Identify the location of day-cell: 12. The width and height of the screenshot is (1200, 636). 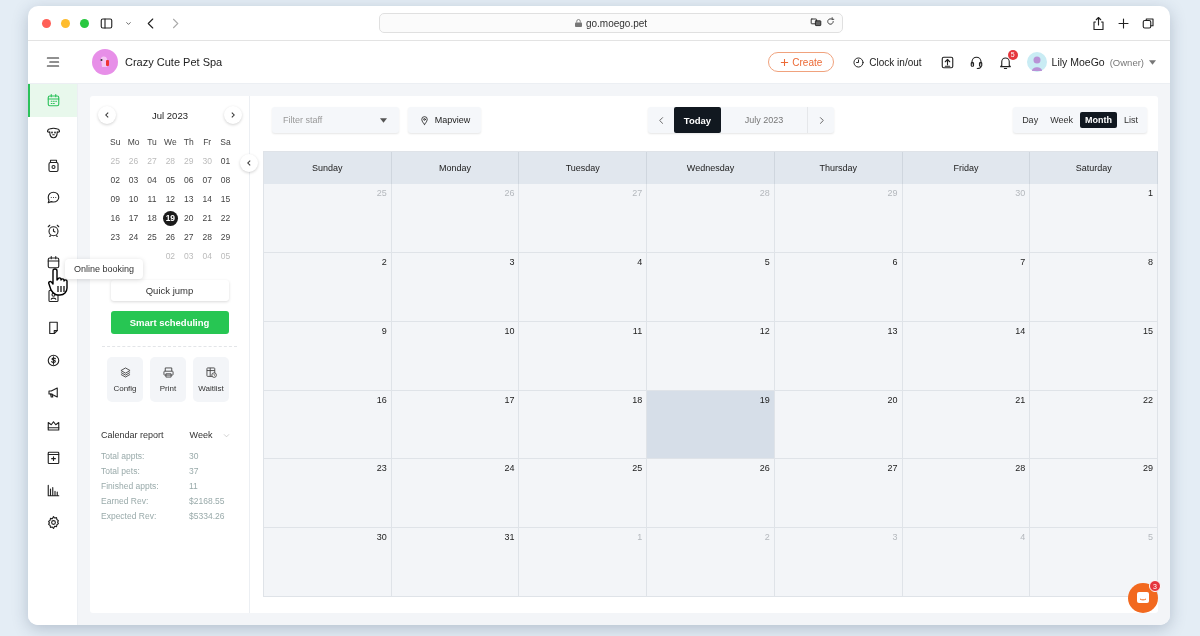
(711, 356).